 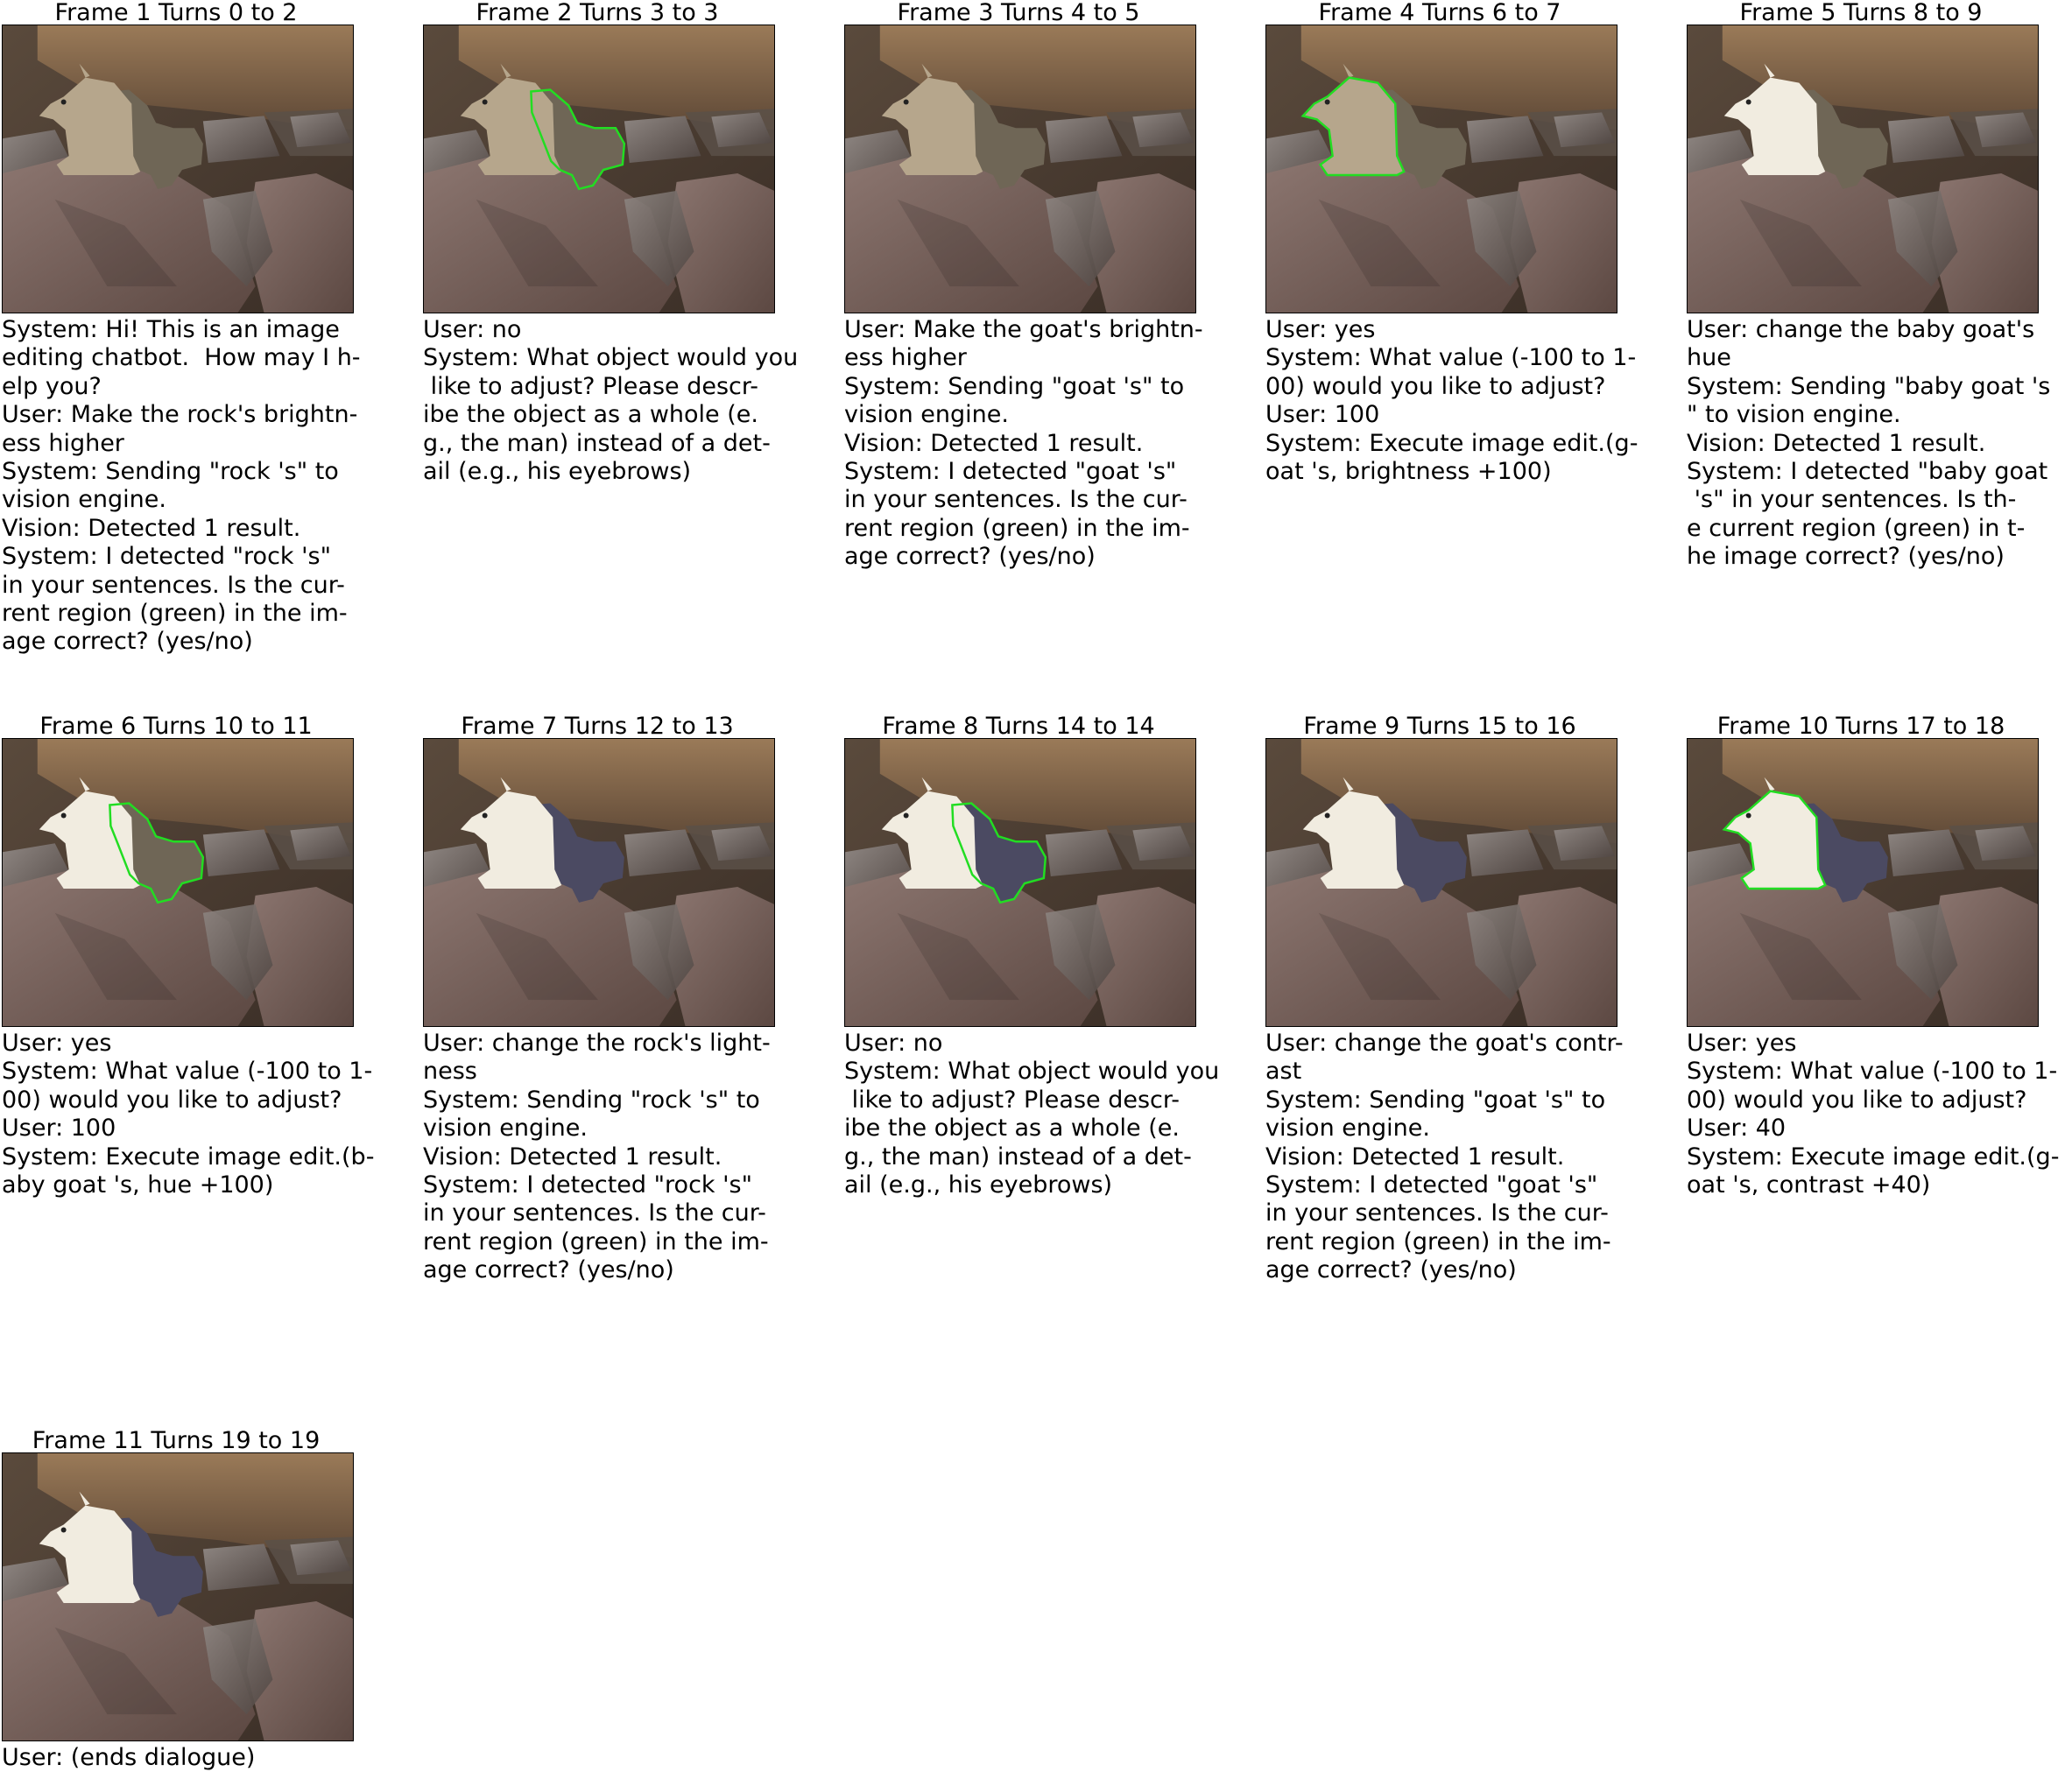 What do you see at coordinates (1018, 727) in the screenshot?
I see `frame-title: Frame 8 Turns 14 to 14` at bounding box center [1018, 727].